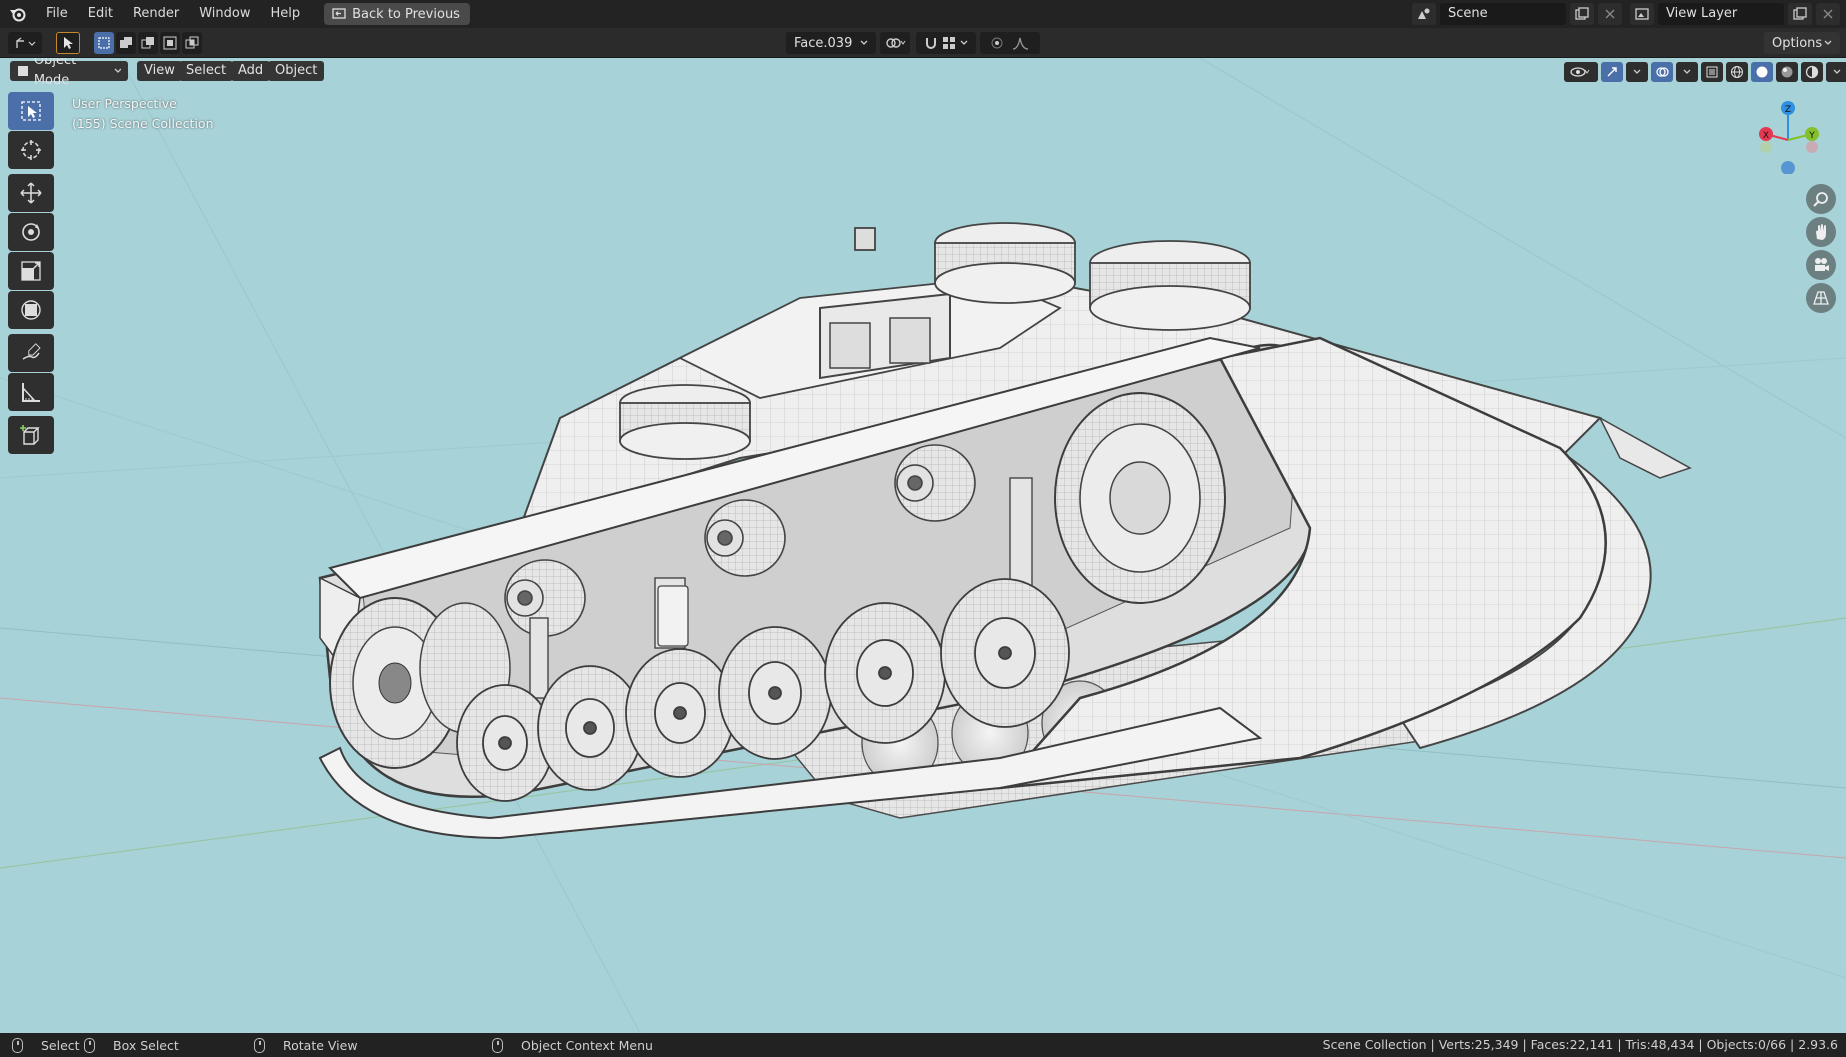 The image size is (1846, 1057). Describe the element at coordinates (100, 14) in the screenshot. I see `menu-edit: Edit` at that location.